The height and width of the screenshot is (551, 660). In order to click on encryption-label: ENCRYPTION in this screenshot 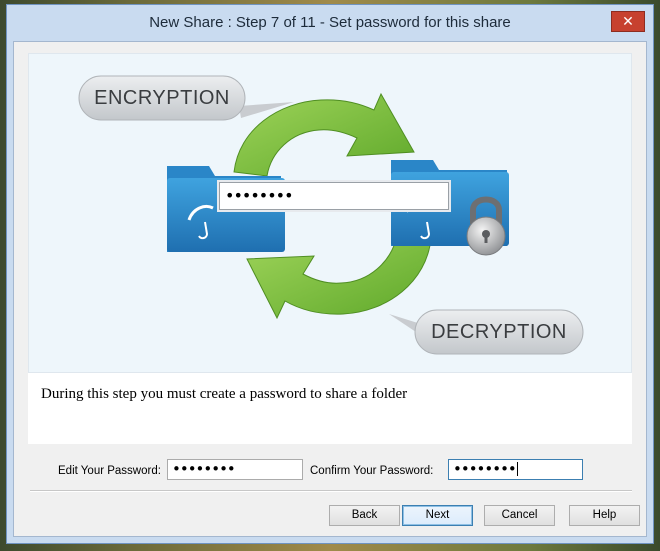, I will do `click(162, 98)`.